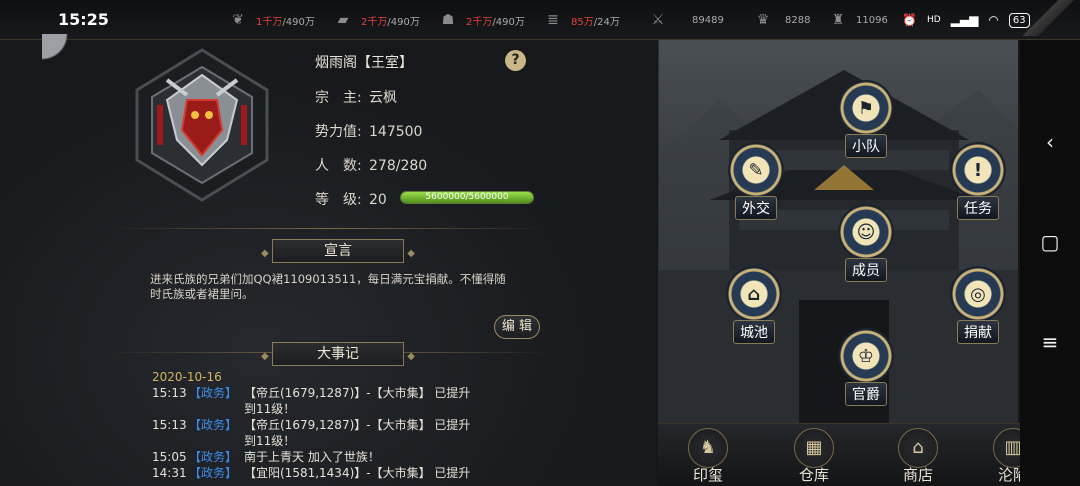 This screenshot has width=1080, height=486. Describe the element at coordinates (838, 20) in the screenshot. I see `silver-icon: ♜` at that location.